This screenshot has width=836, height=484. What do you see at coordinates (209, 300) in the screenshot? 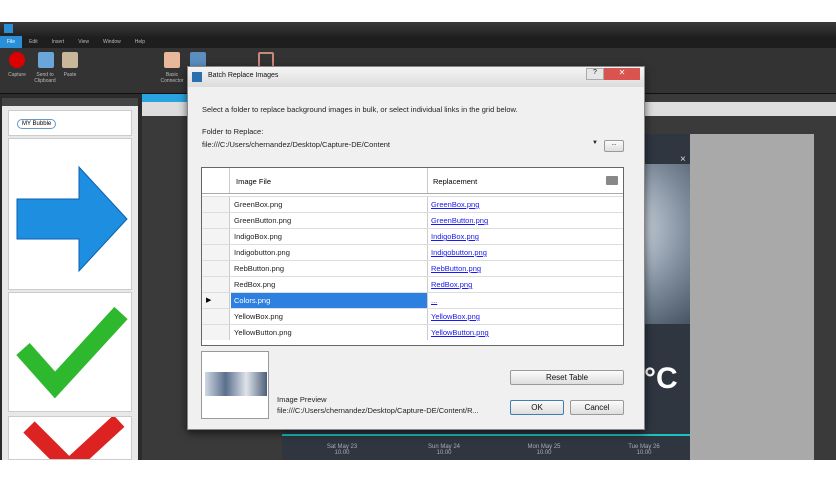
I see `current-row-icon: ▶` at bounding box center [209, 300].